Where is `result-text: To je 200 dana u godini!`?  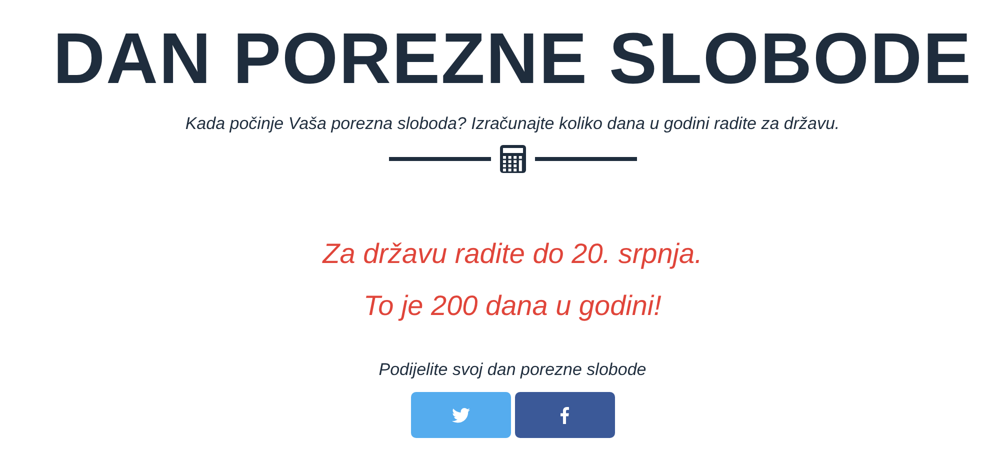
result-text: To je 200 dana u godini! is located at coordinates (513, 306).